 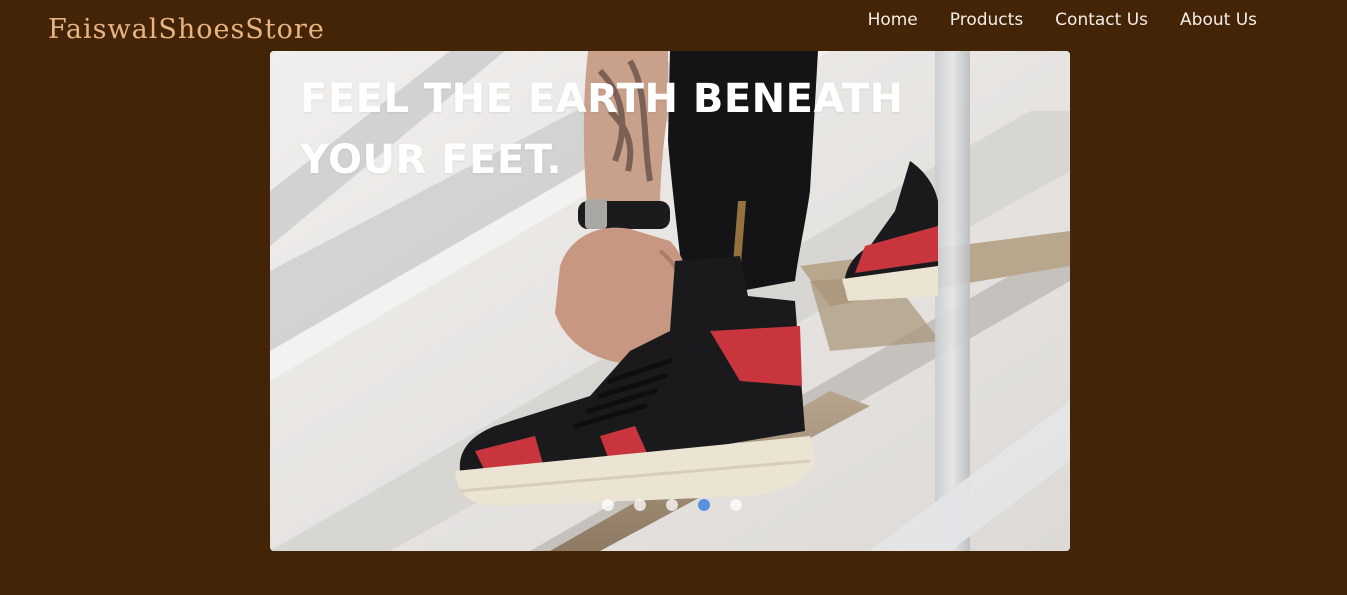 I want to click on hero-caption: FEEL THE EARTH BENEATH YOUR FEET., so click(x=602, y=129).